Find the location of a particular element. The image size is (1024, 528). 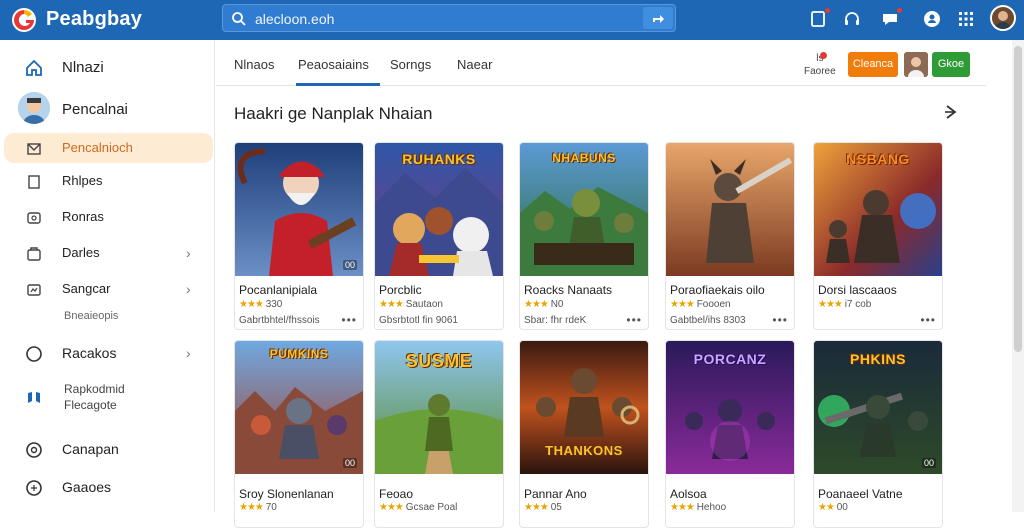

image-icon is located at coordinates (34, 218).